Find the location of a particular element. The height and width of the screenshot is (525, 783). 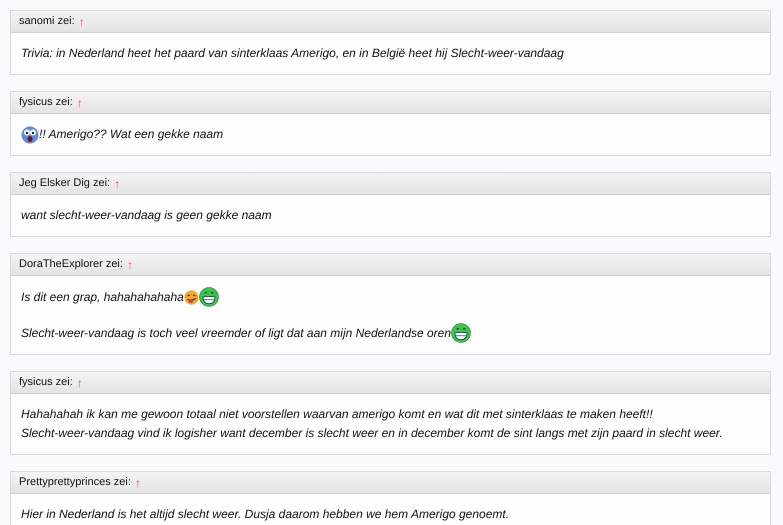

tongue-face-icon is located at coordinates (191, 297).